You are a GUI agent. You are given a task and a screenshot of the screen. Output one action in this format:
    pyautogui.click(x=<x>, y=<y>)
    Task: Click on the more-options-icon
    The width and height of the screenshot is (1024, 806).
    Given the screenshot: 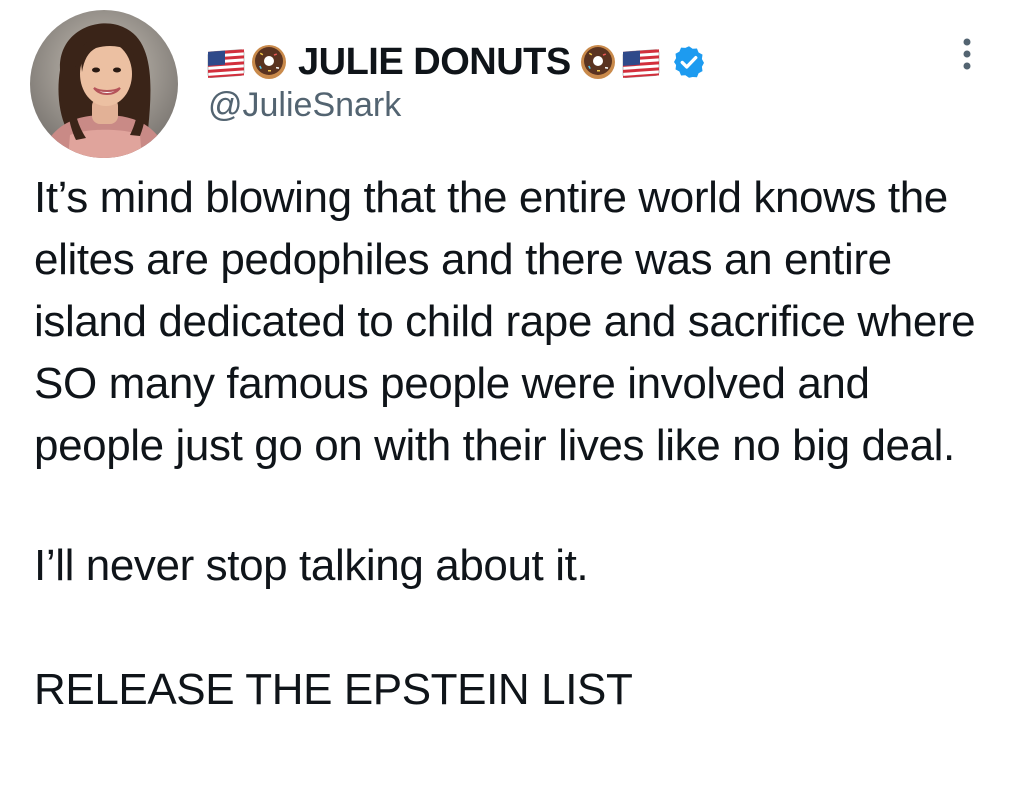 What is the action you would take?
    pyautogui.click(x=967, y=54)
    